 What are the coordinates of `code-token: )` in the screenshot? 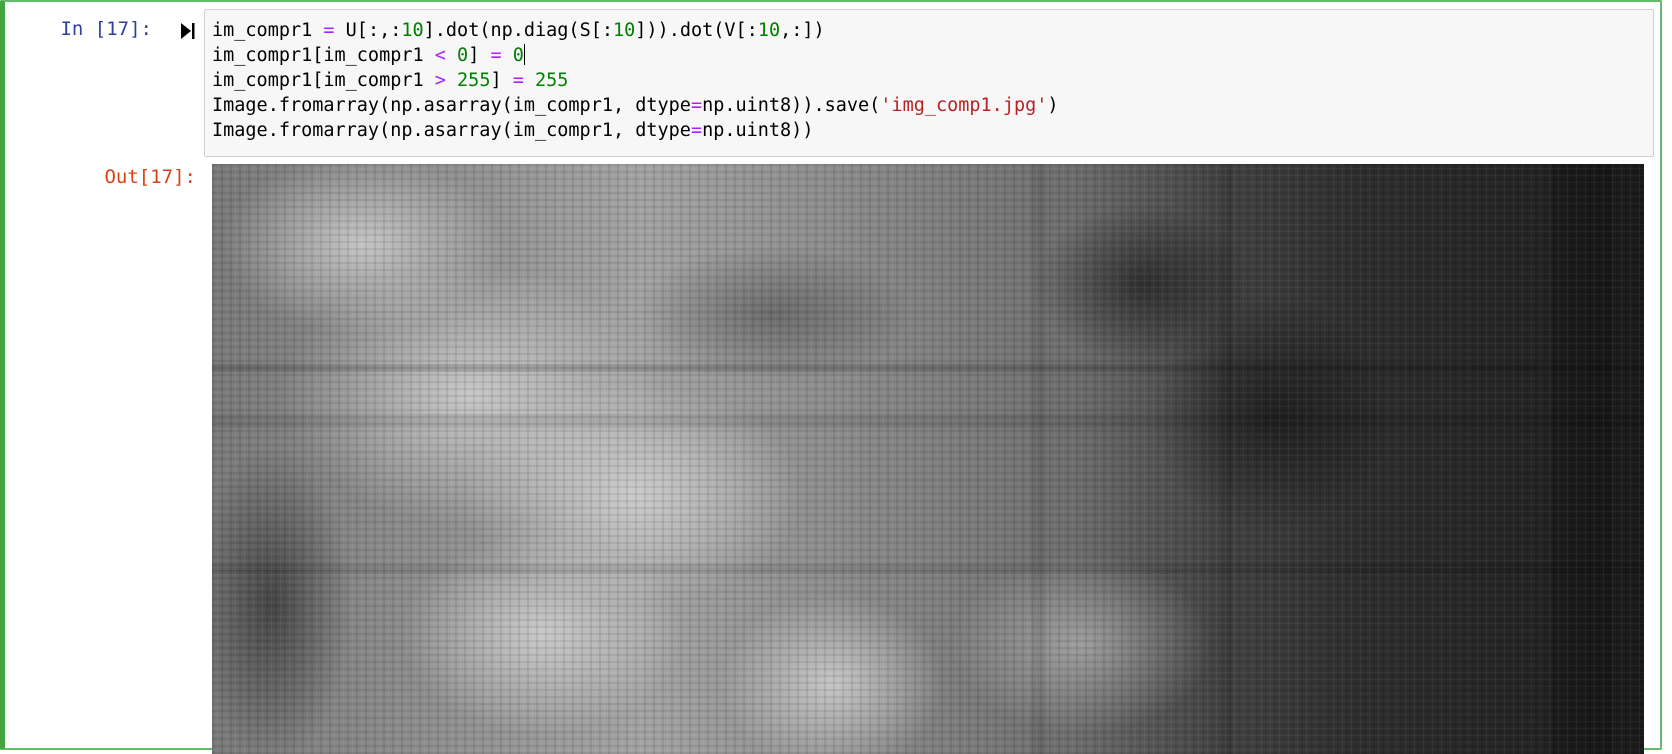 It's located at (1053, 105).